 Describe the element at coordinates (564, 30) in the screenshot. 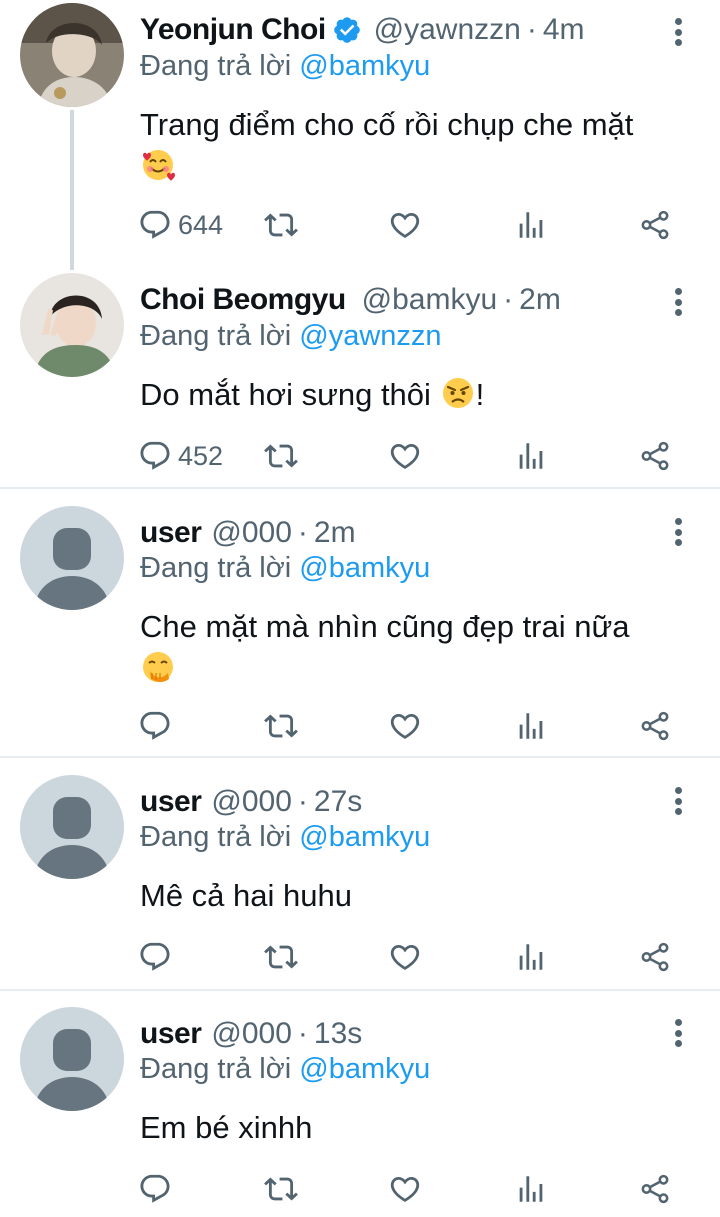

I see `timestamp: 4m` at that location.